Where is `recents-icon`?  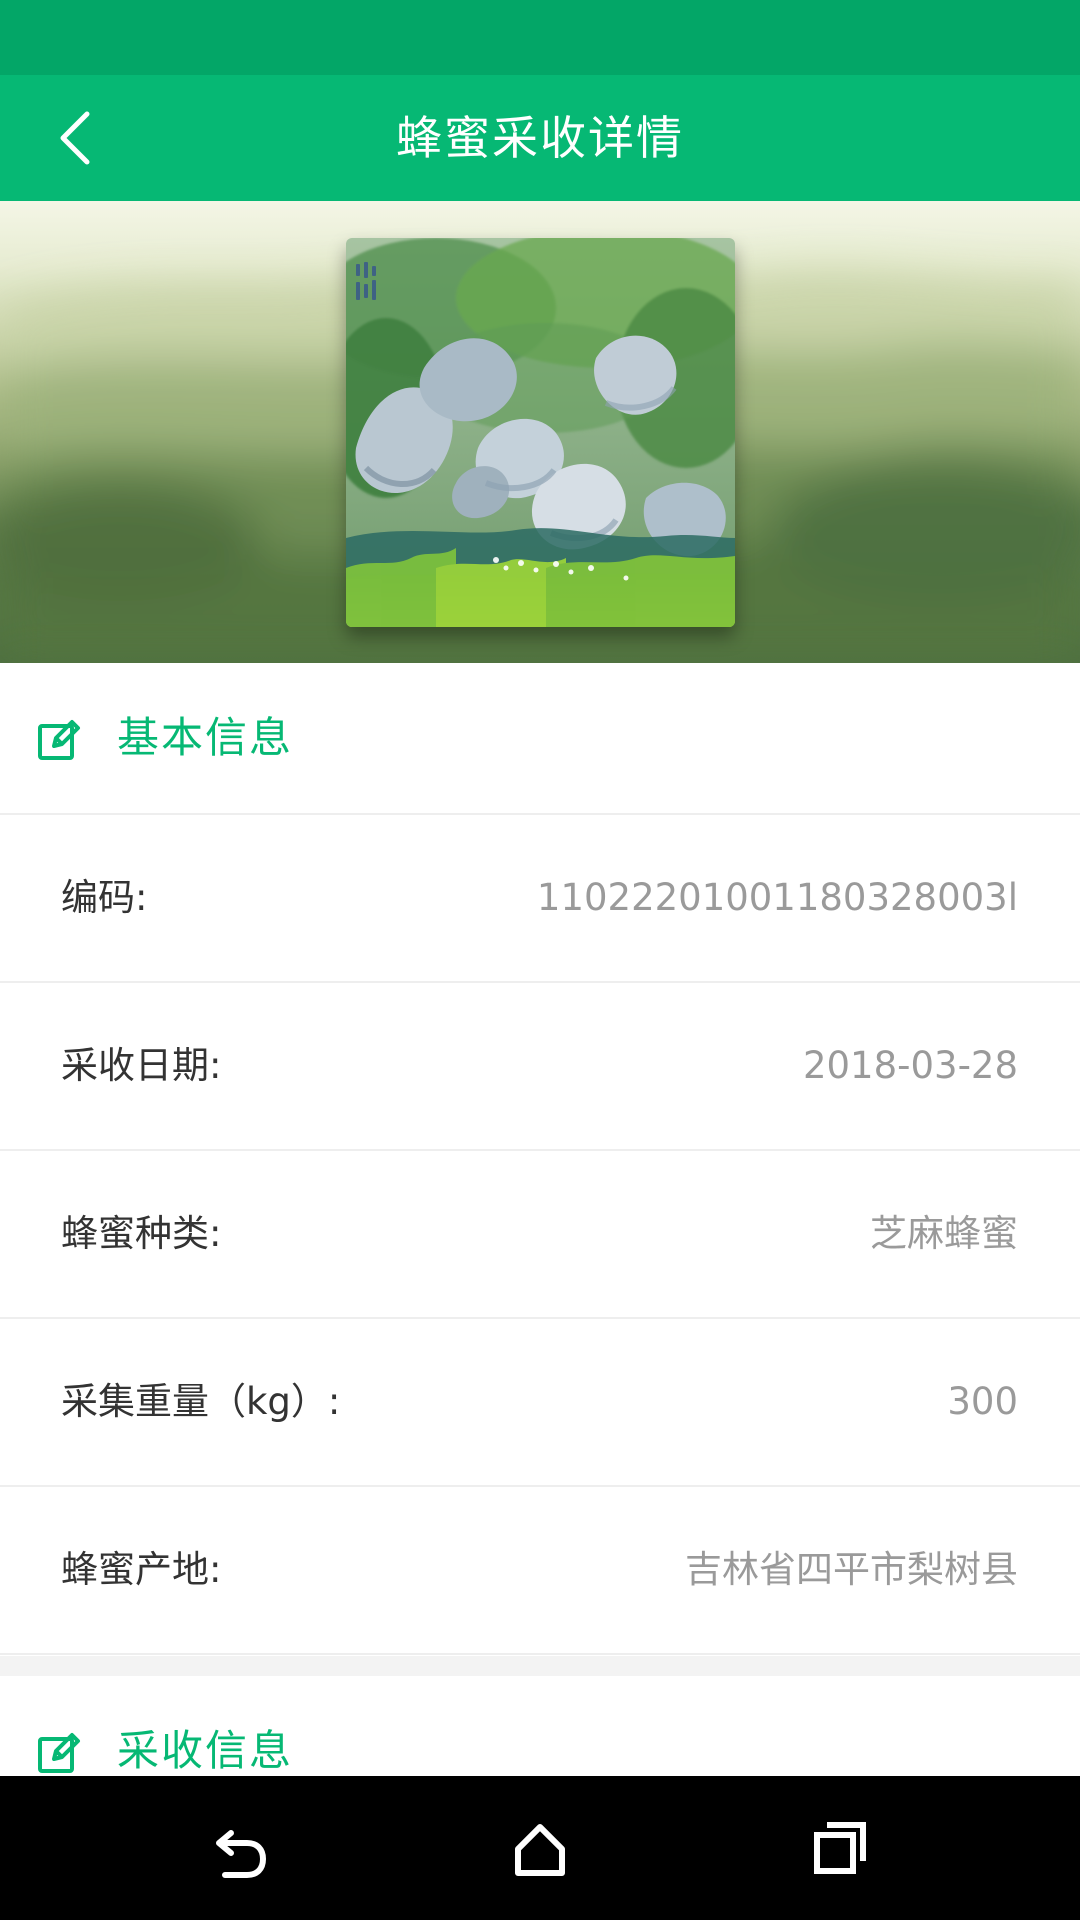 recents-icon is located at coordinates (840, 1848).